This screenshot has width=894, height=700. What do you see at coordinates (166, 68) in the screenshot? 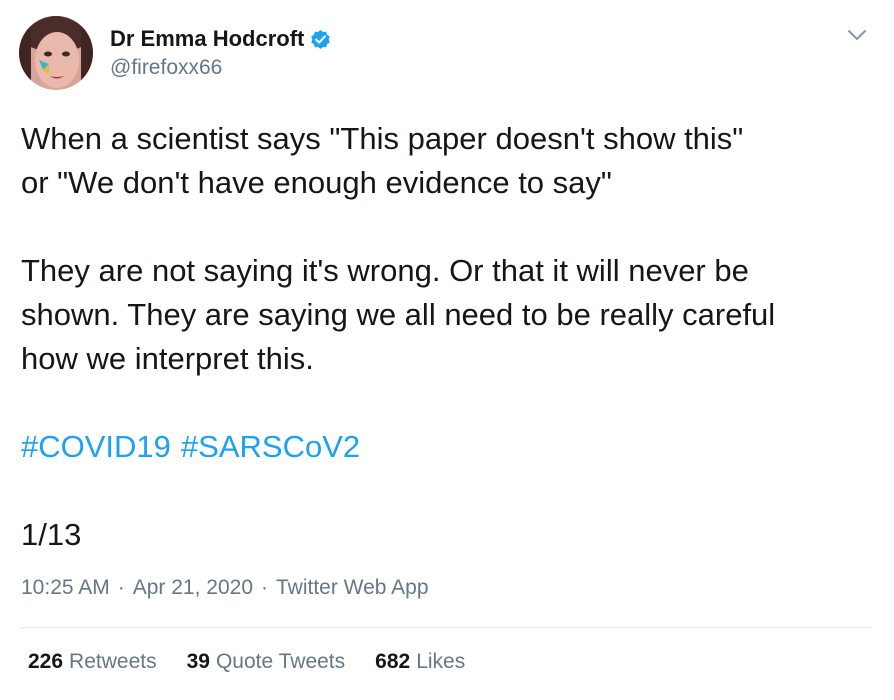
I see `author-handle: @firefoxx66` at bounding box center [166, 68].